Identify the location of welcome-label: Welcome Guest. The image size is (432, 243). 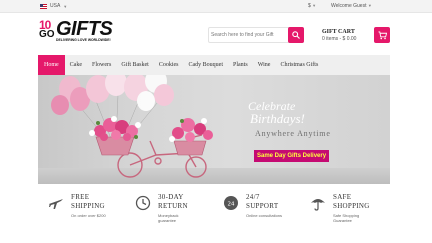
(349, 6).